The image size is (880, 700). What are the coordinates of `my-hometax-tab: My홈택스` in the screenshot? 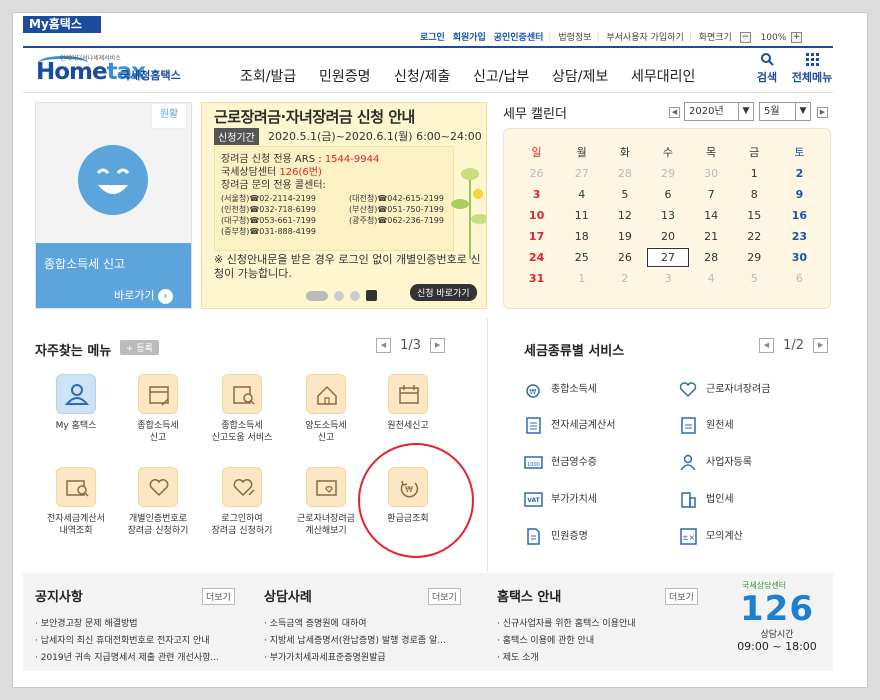 It's located at (62, 24).